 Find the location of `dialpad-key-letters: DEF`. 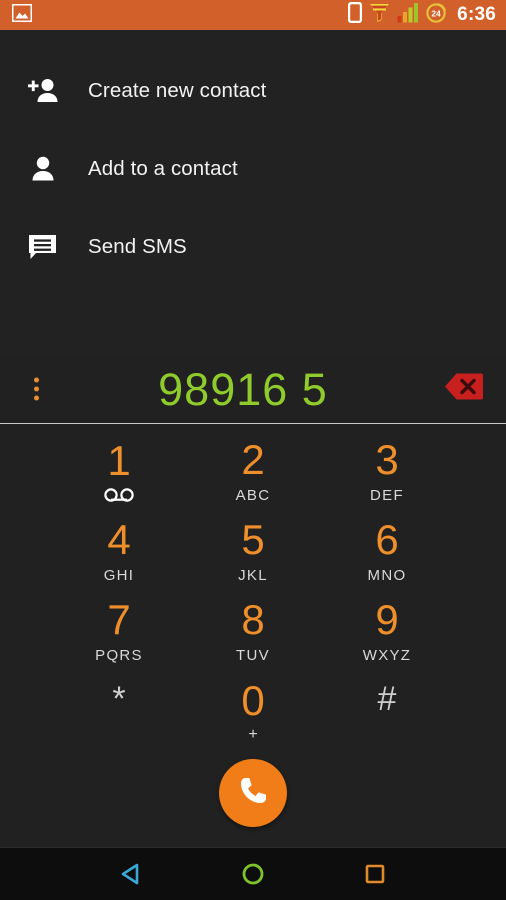

dialpad-key-letters: DEF is located at coordinates (387, 496).